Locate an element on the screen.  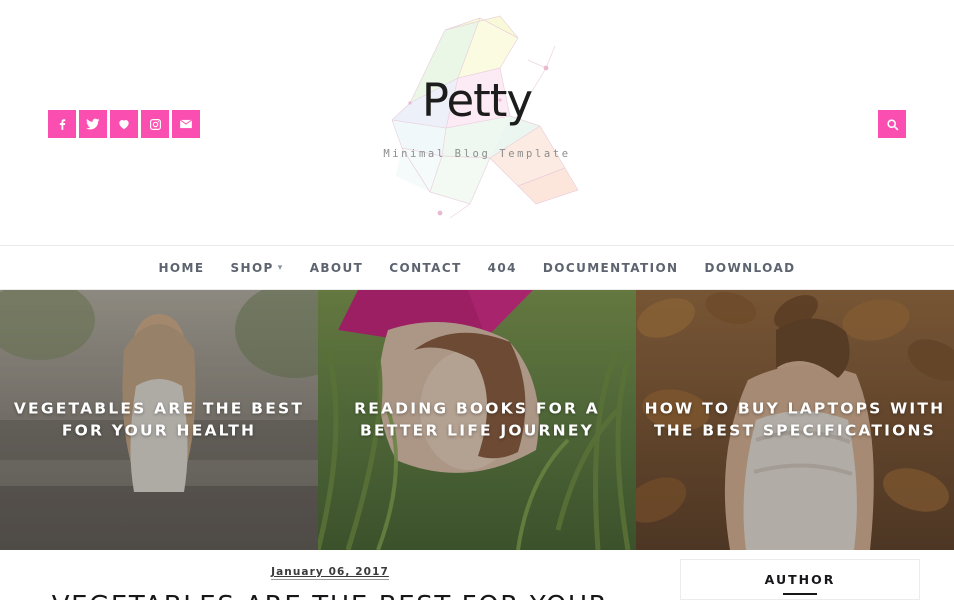
nav-label: ABOUT is located at coordinates (336, 267).